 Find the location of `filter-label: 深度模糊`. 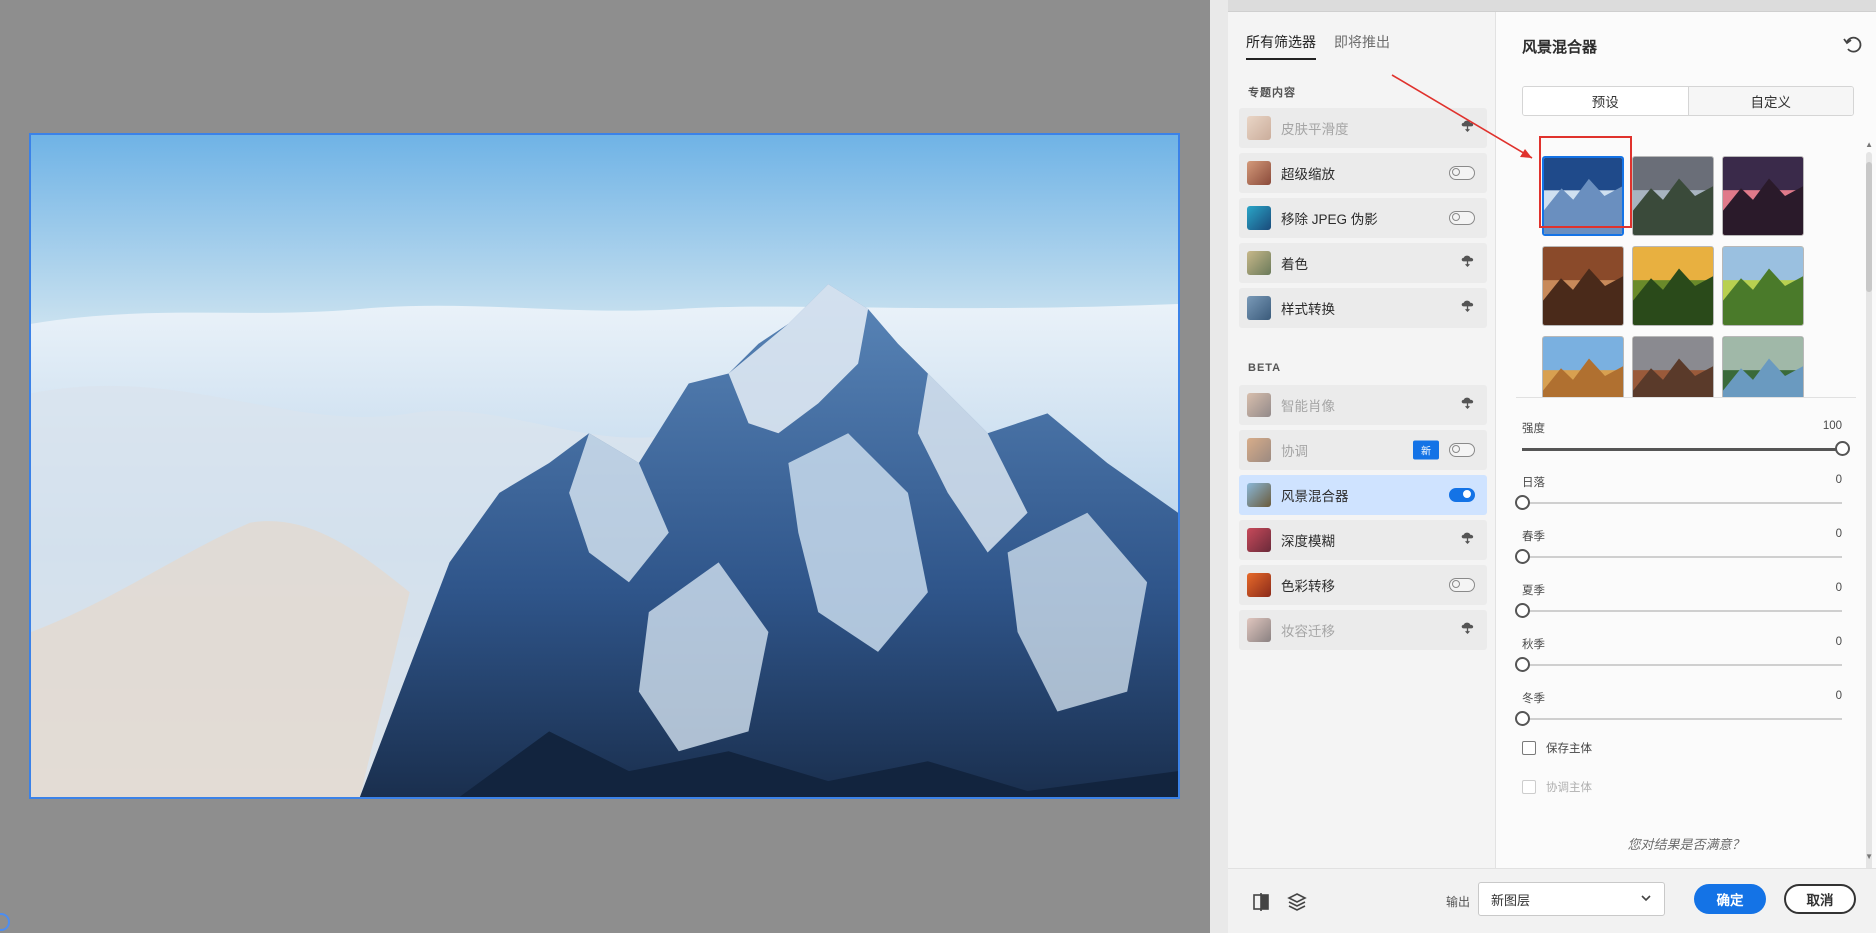

filter-label: 深度模糊 is located at coordinates (1308, 541).